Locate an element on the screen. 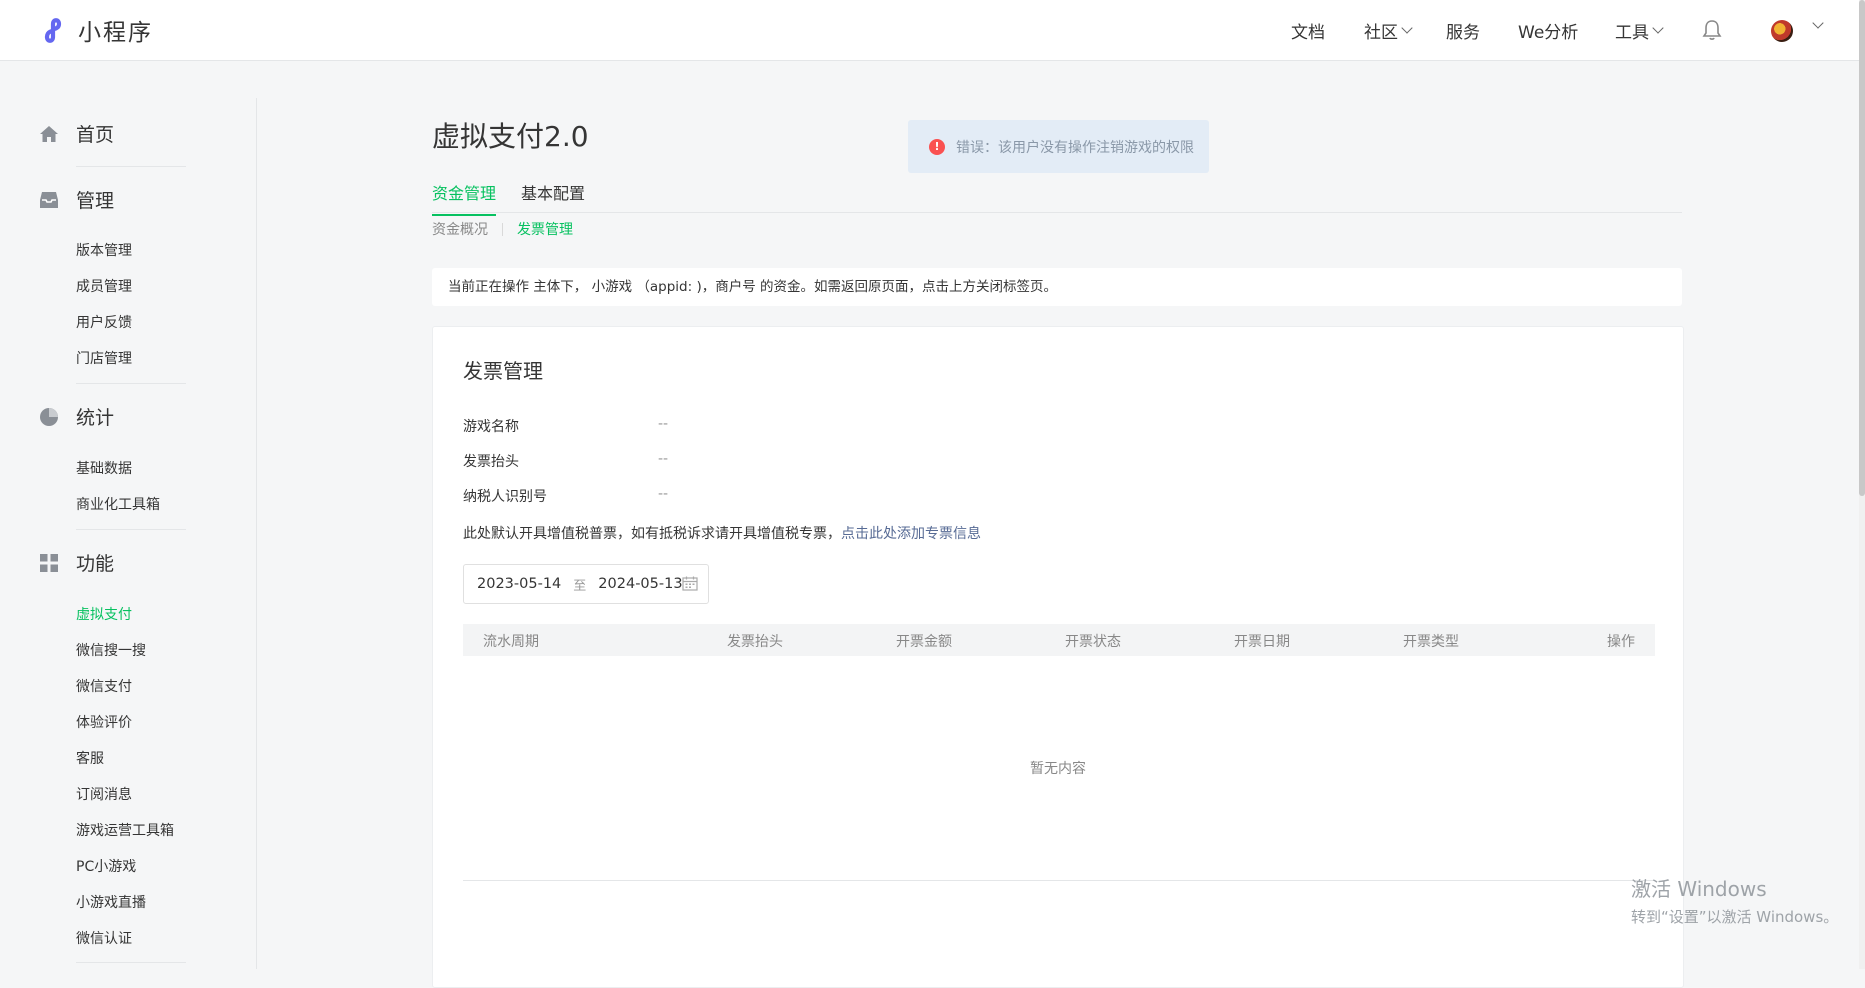 This screenshot has width=1865, height=988. sidebar-item-minigame-live: 小游戏直播 is located at coordinates (111, 902).